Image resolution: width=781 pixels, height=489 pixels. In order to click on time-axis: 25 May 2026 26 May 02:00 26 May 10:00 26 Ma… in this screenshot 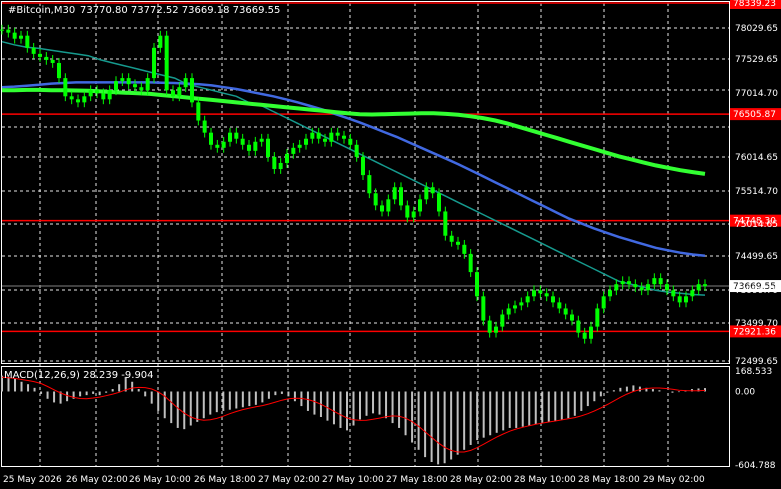, I will do `click(354, 480)`.